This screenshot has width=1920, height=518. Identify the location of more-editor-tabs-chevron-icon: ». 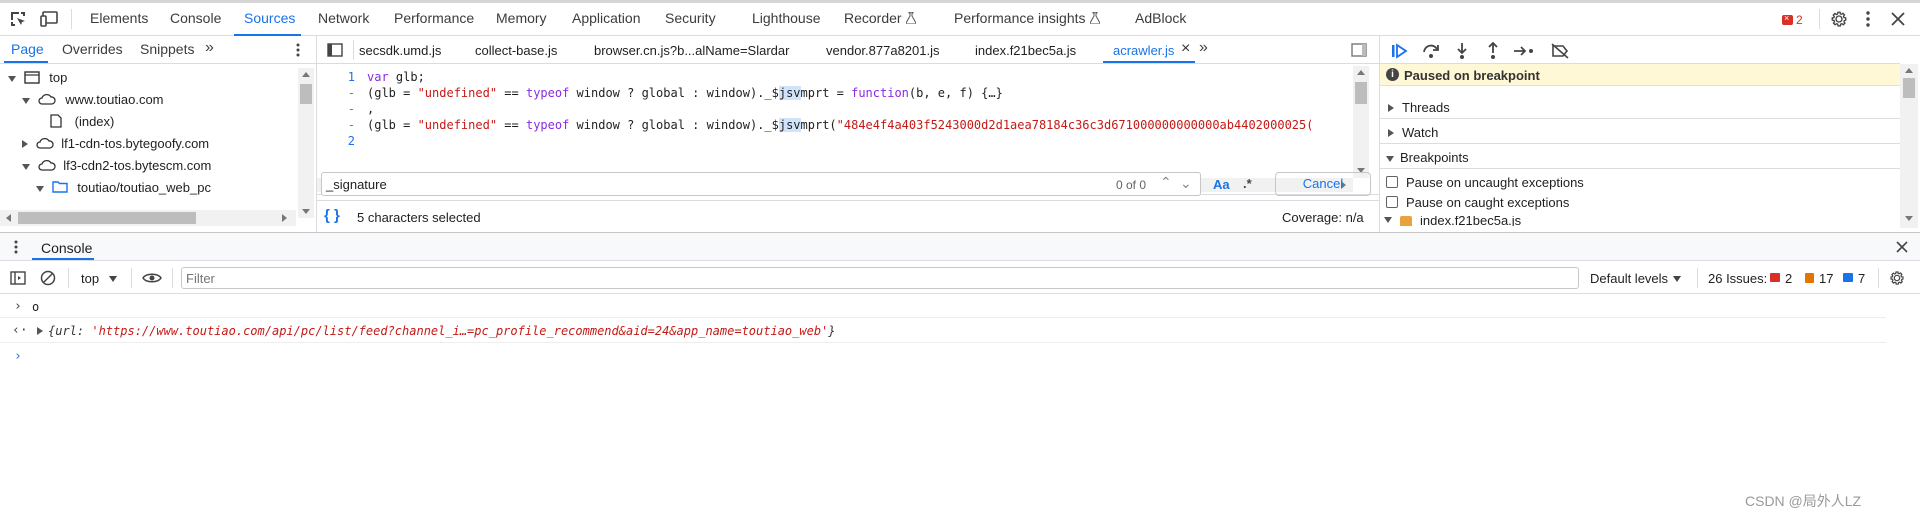
(1203, 48).